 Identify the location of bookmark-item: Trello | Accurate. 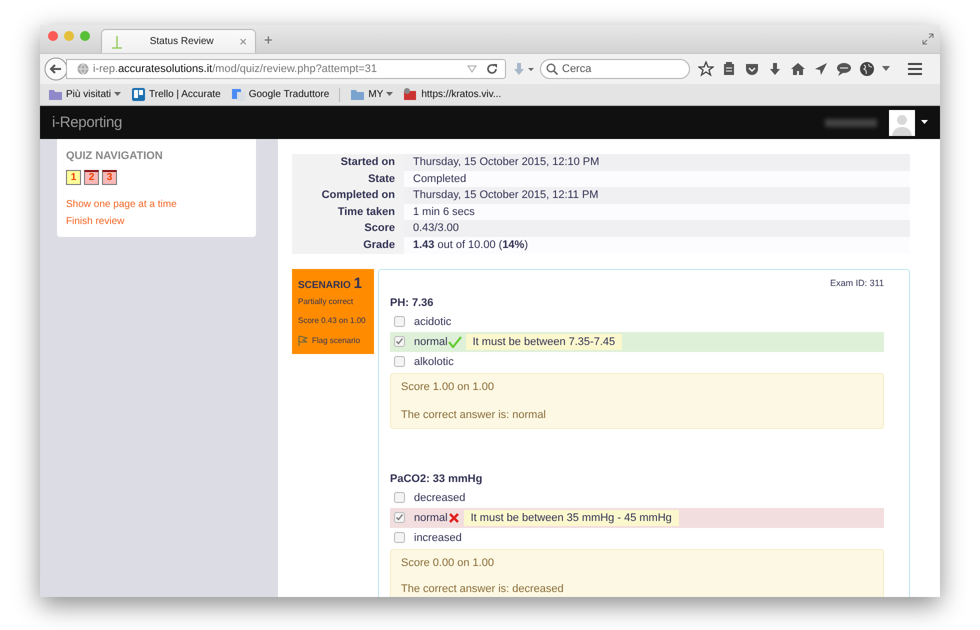
(176, 94).